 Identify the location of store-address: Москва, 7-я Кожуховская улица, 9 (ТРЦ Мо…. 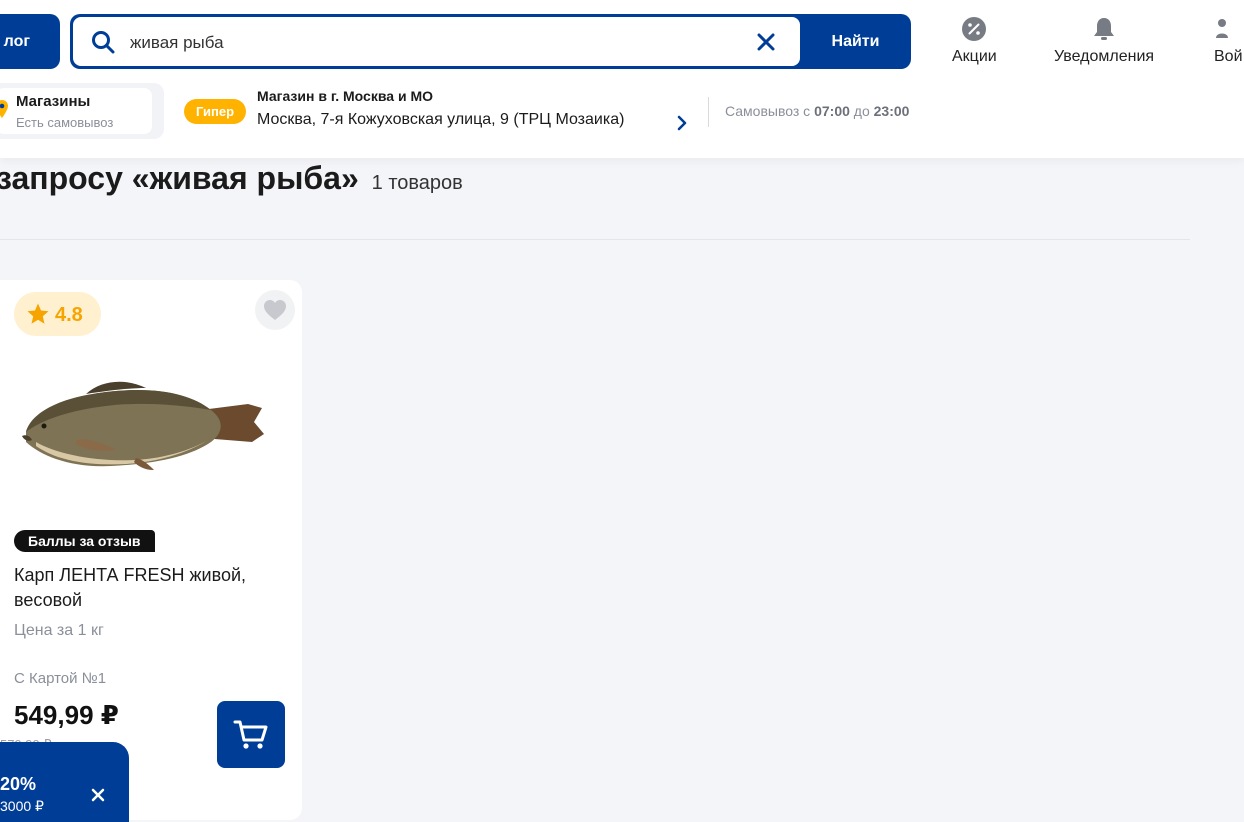
(440, 120).